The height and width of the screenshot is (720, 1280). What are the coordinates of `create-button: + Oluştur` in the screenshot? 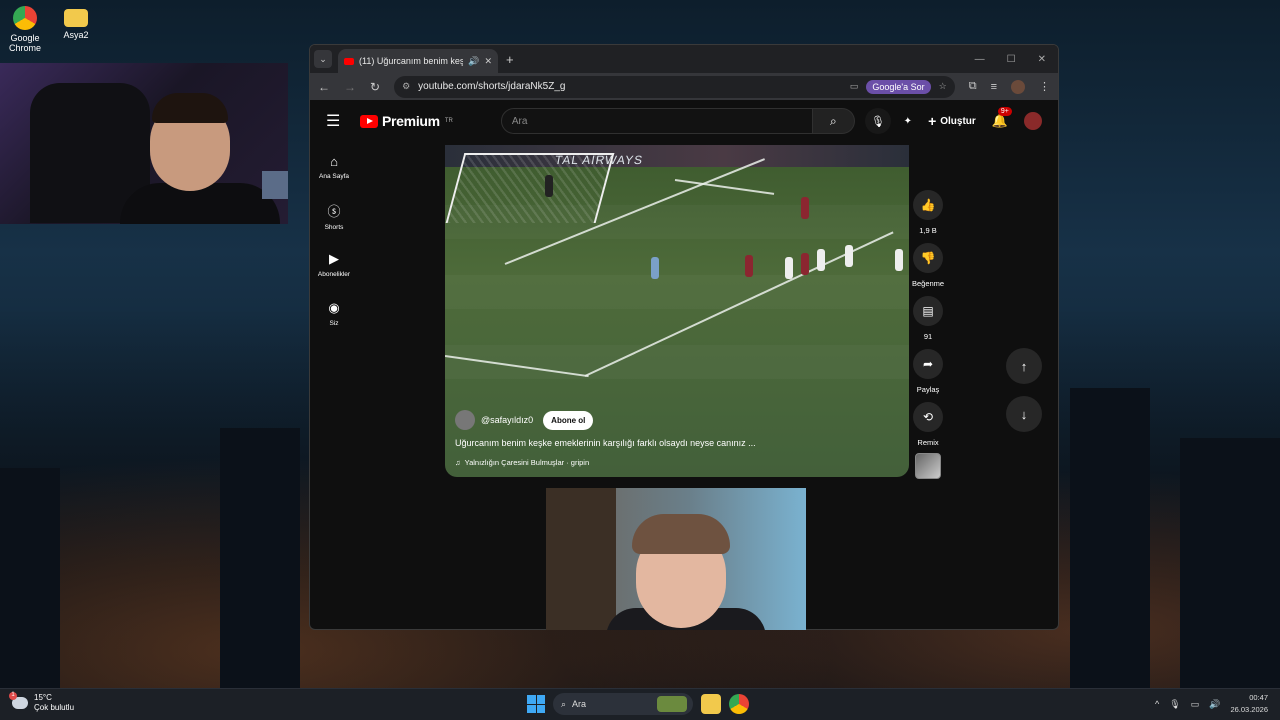 It's located at (952, 121).